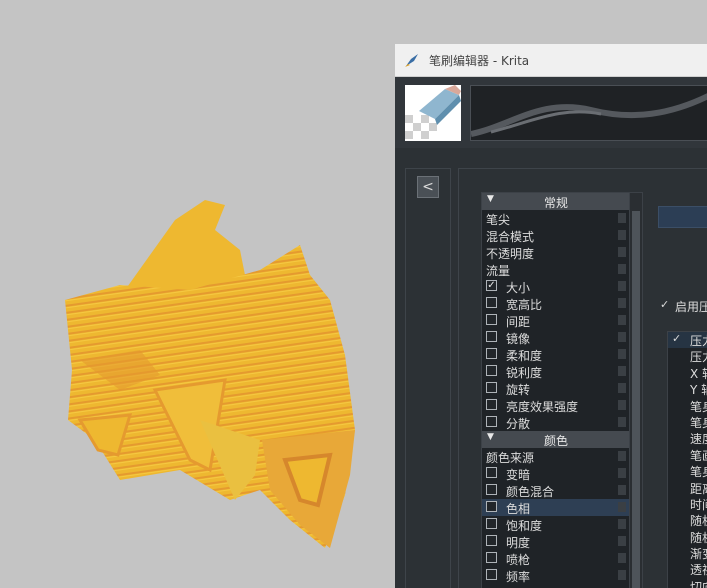  What do you see at coordinates (518, 475) in the screenshot?
I see `option-label: 变暗` at bounding box center [518, 475].